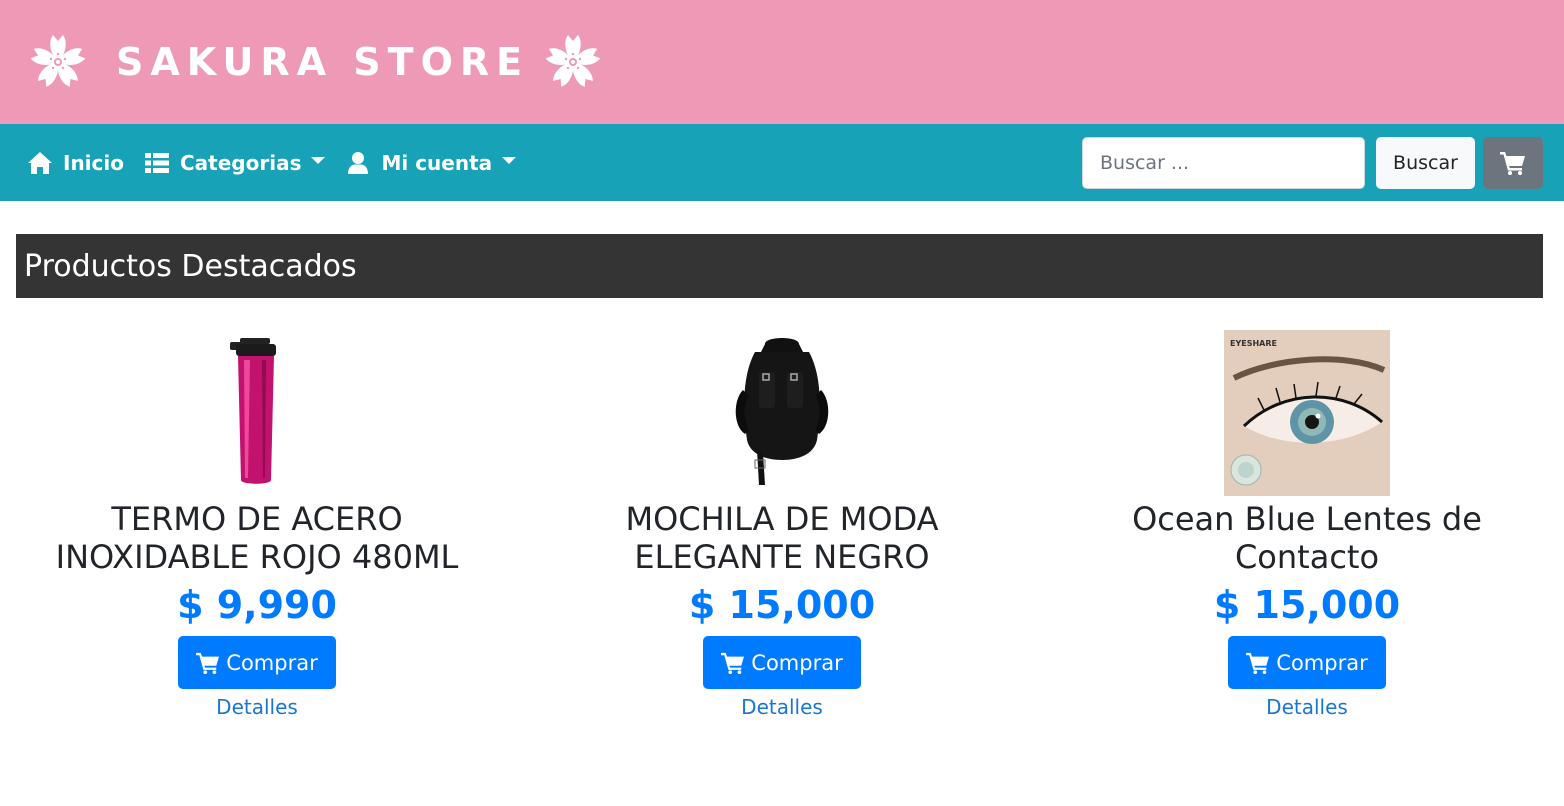  What do you see at coordinates (241, 162) in the screenshot?
I see `nav-categories-label: Categorias` at bounding box center [241, 162].